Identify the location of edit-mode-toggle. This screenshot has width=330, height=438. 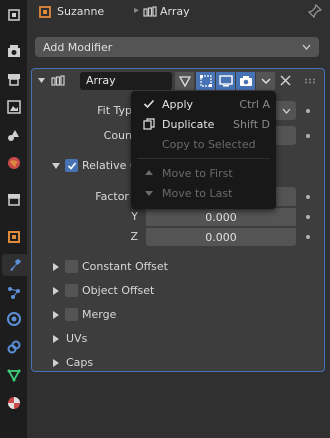
(205, 81).